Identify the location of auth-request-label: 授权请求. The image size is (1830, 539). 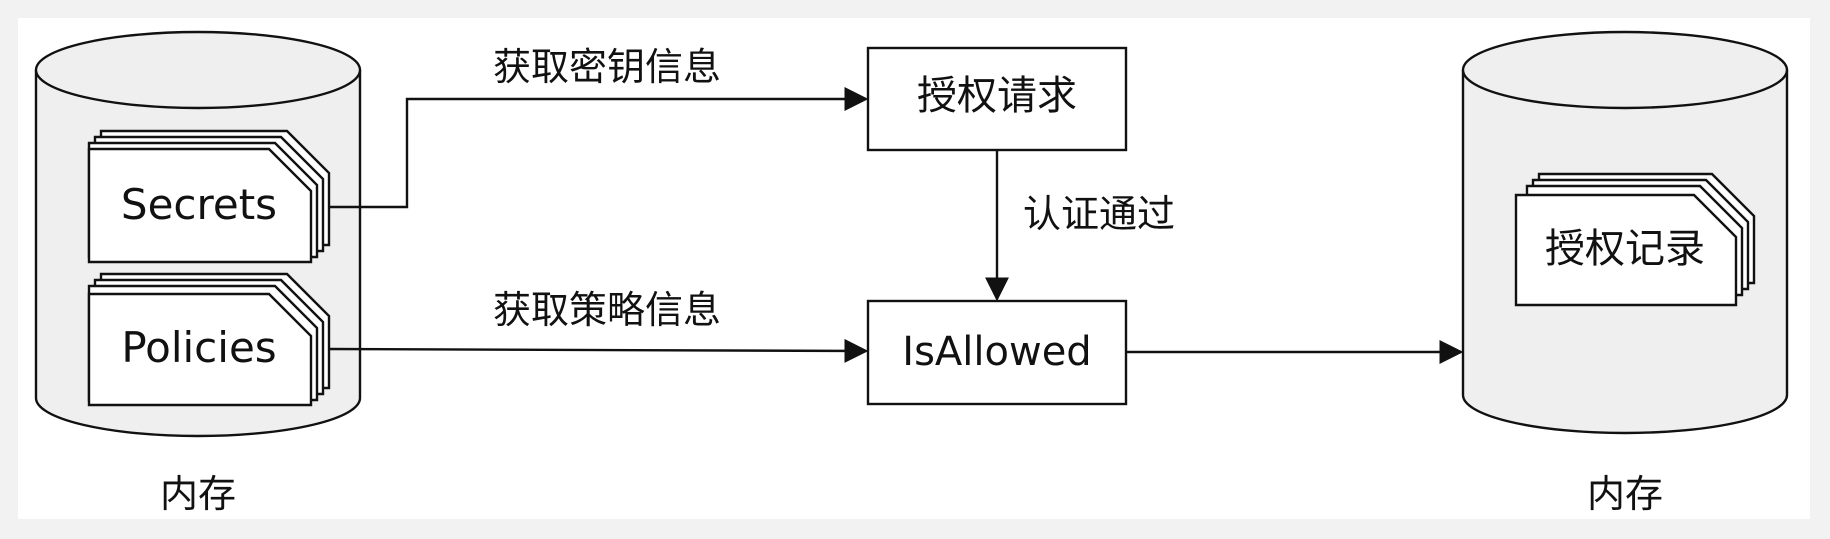
(997, 96).